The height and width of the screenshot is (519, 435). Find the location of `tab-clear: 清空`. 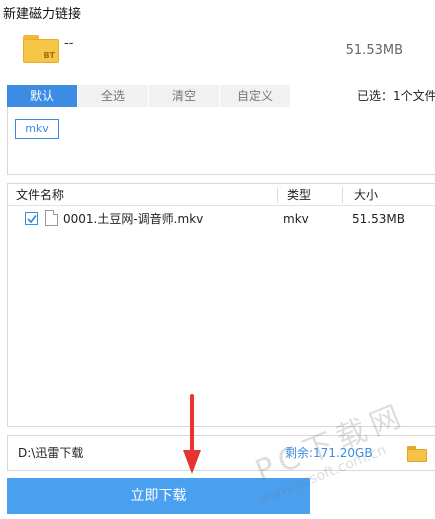

tab-clear: 清空 is located at coordinates (184, 96).